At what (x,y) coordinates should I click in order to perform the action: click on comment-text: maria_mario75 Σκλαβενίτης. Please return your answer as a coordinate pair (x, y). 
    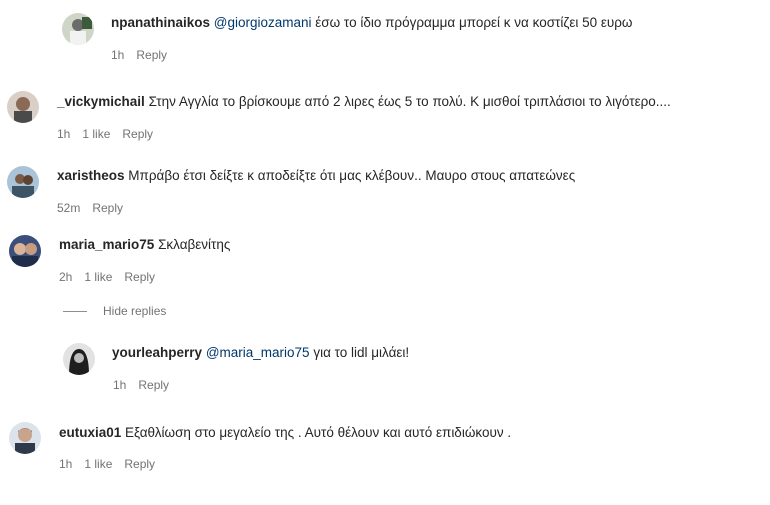
    Looking at the image, I should click on (144, 245).